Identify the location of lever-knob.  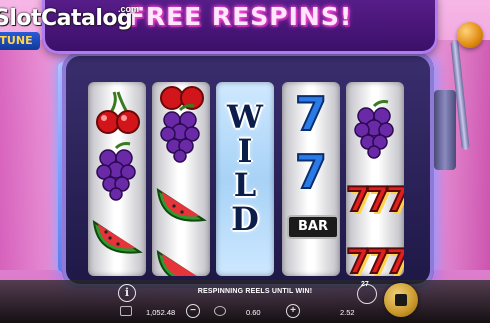
(470, 35).